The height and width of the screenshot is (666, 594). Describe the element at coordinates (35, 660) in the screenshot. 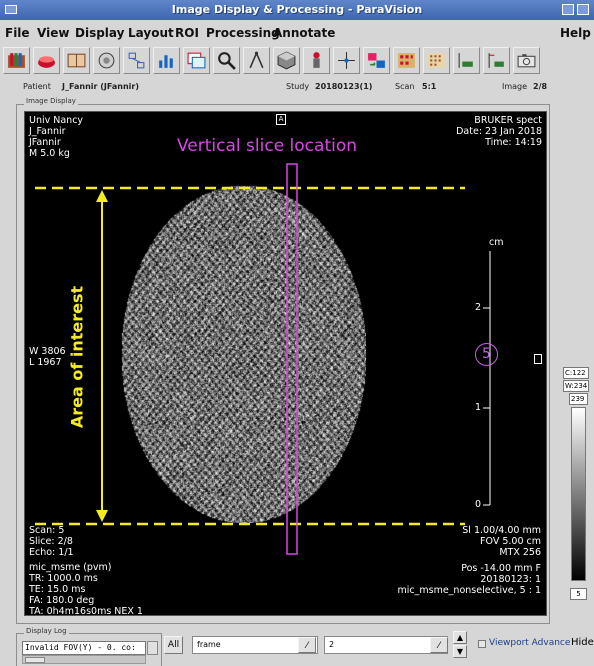

I see `log-scroll-thumb` at that location.